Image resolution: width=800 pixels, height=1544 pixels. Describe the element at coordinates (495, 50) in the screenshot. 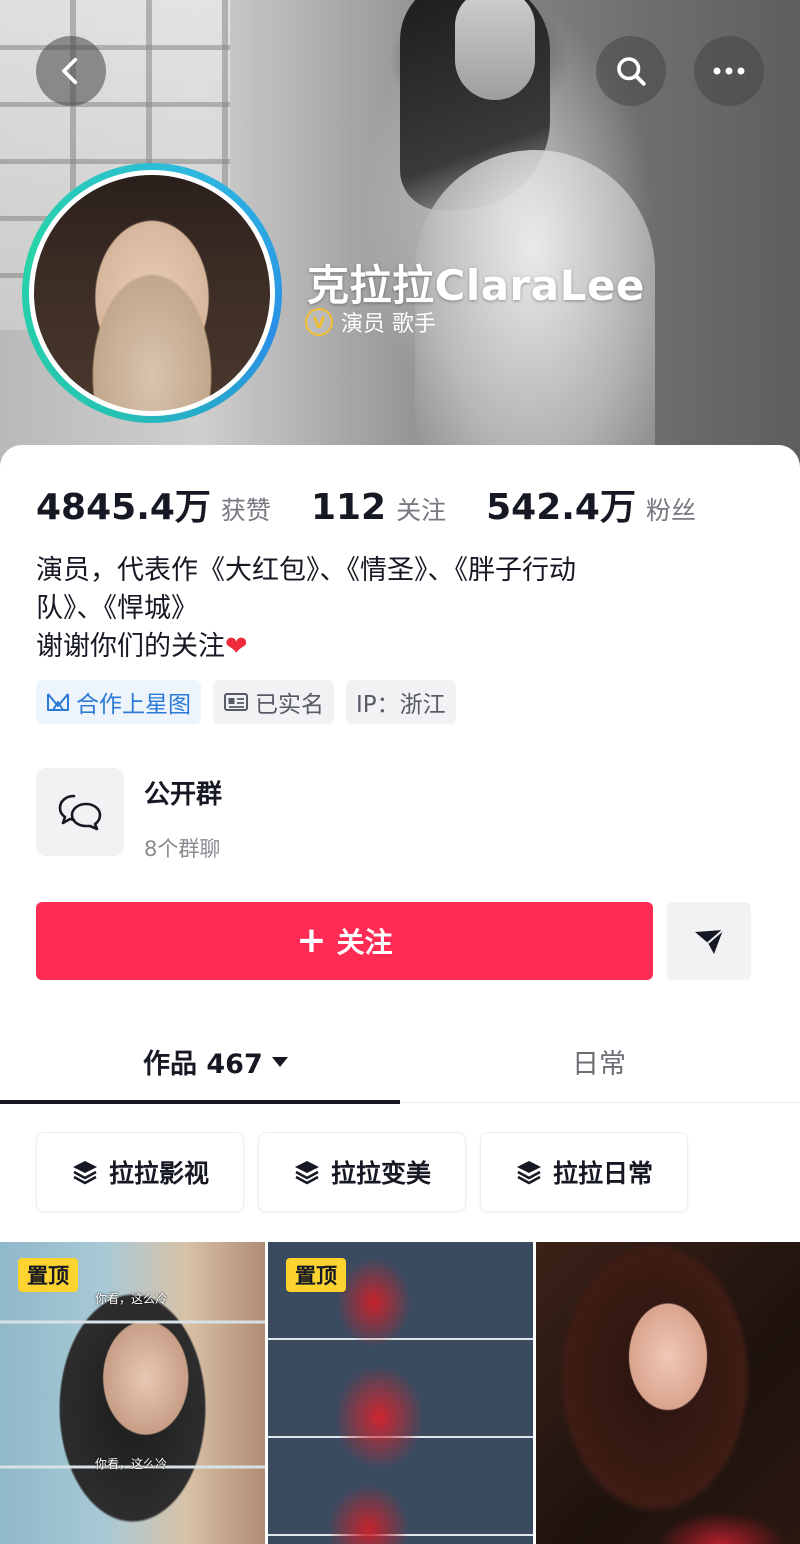

I see `banner-figure-face` at that location.